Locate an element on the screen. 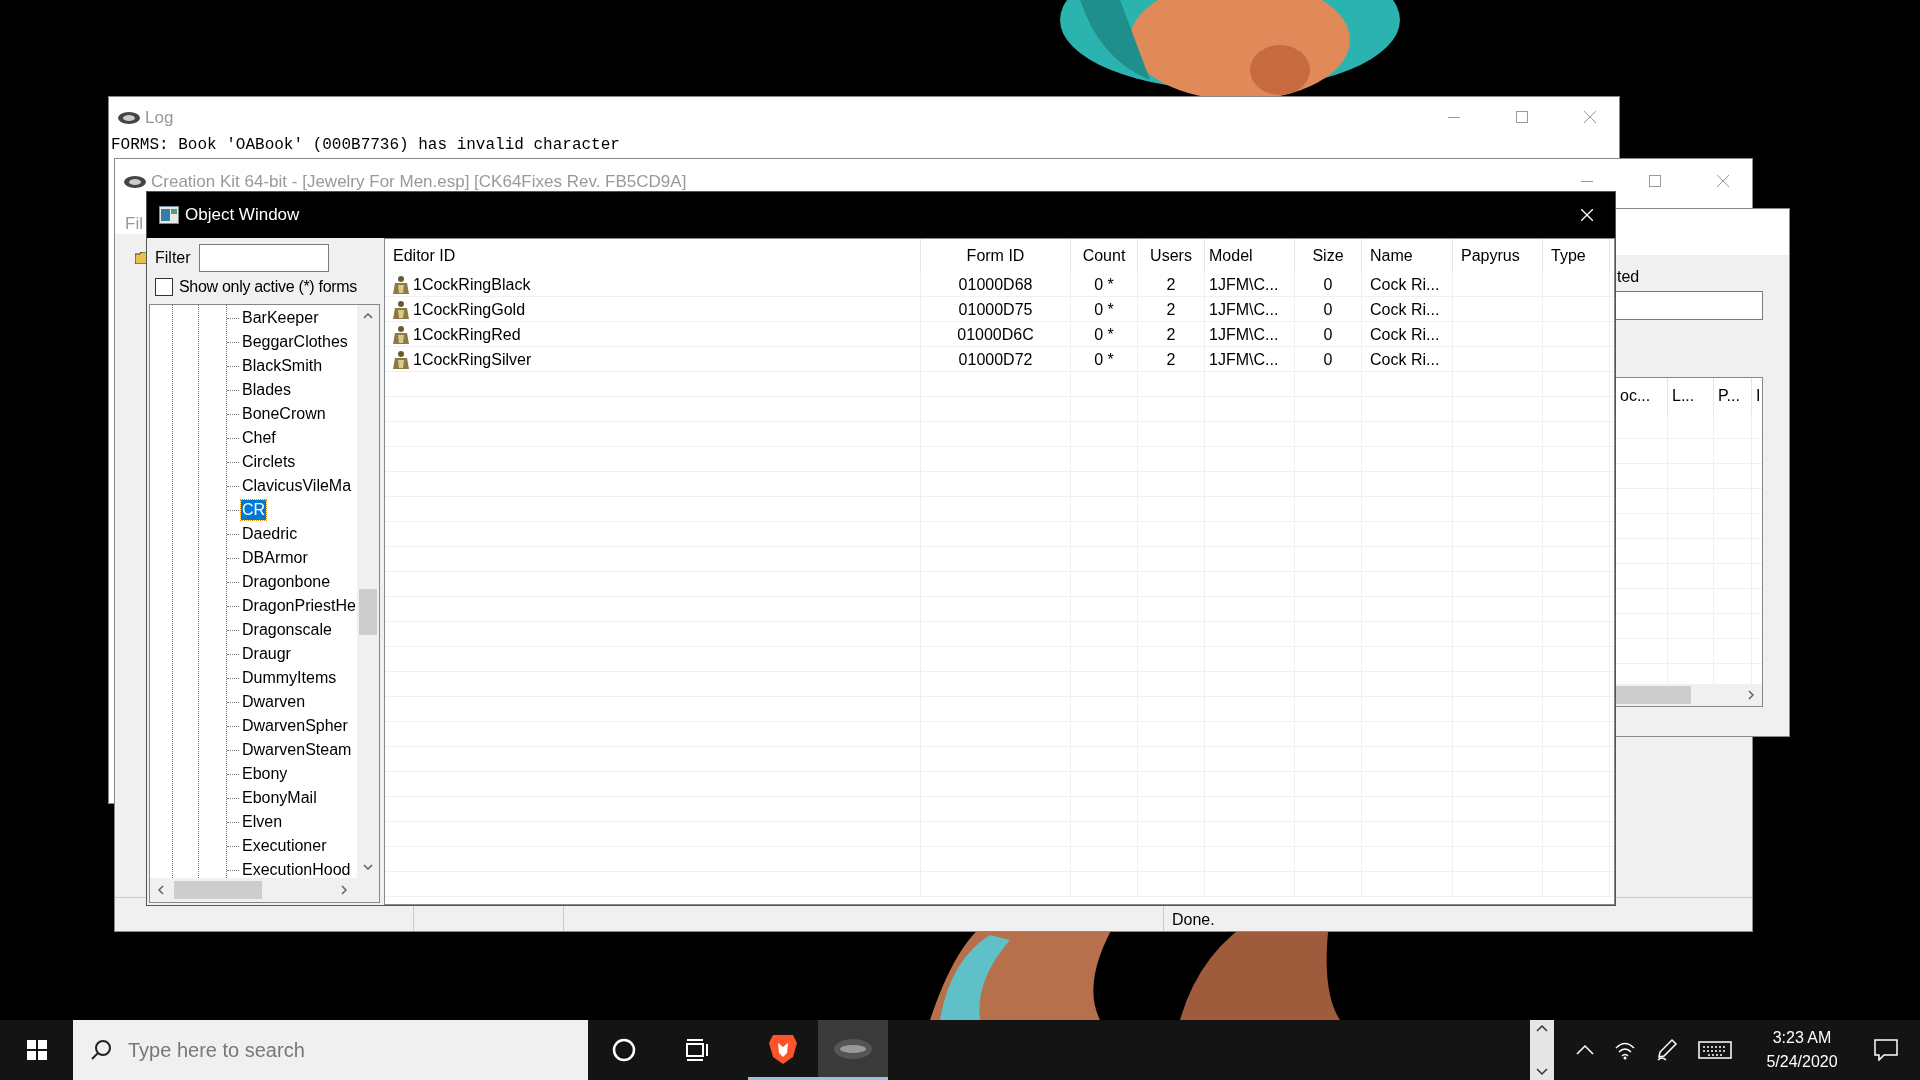 Image resolution: width=1920 pixels, height=1080 pixels. tree-item: BarKeeper is located at coordinates (280, 318).